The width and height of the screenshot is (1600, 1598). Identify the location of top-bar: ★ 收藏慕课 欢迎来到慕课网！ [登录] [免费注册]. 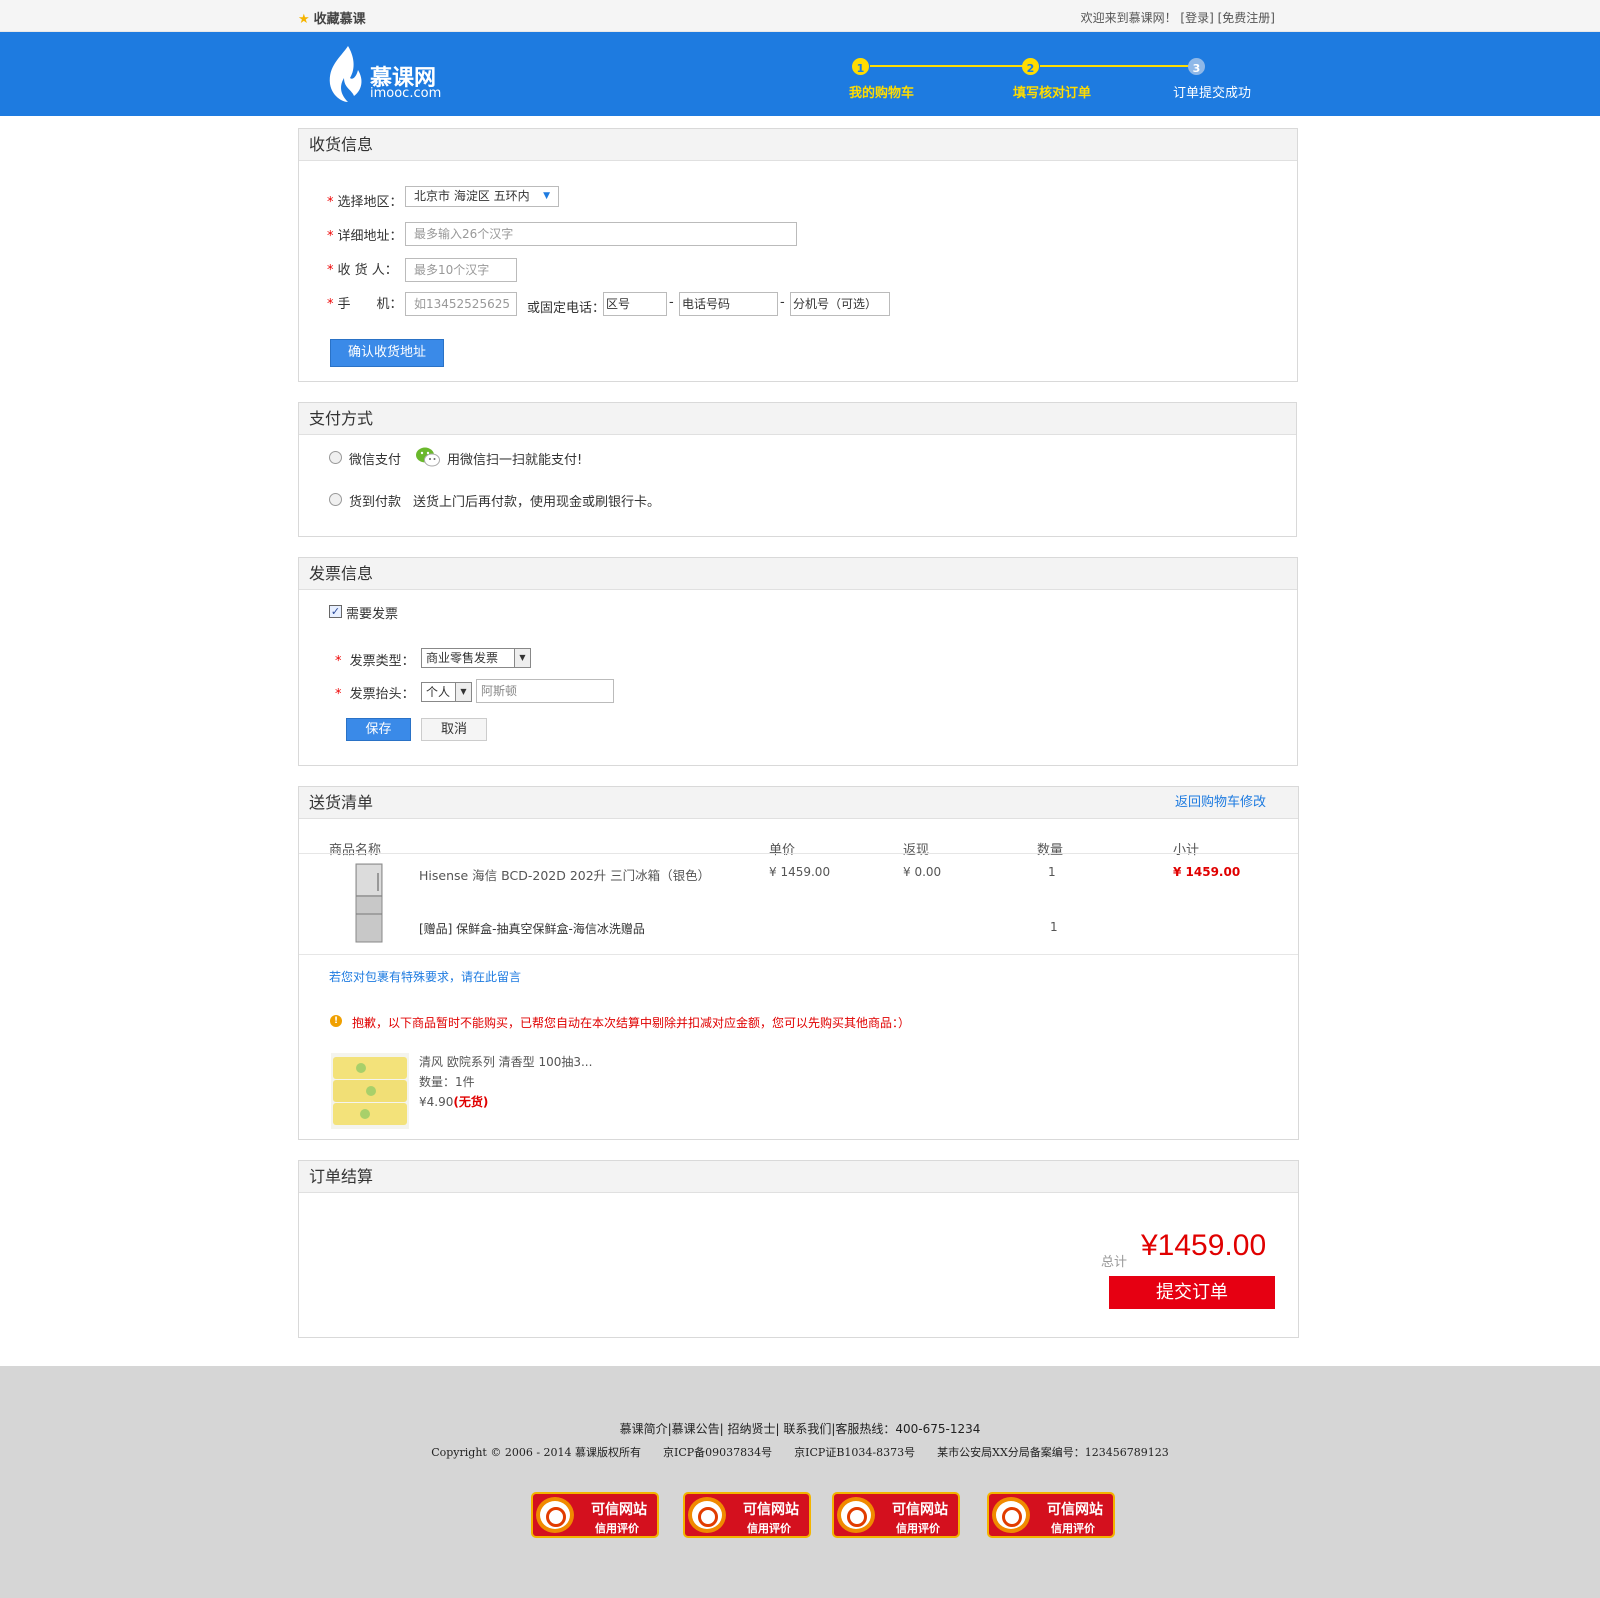
(800, 16).